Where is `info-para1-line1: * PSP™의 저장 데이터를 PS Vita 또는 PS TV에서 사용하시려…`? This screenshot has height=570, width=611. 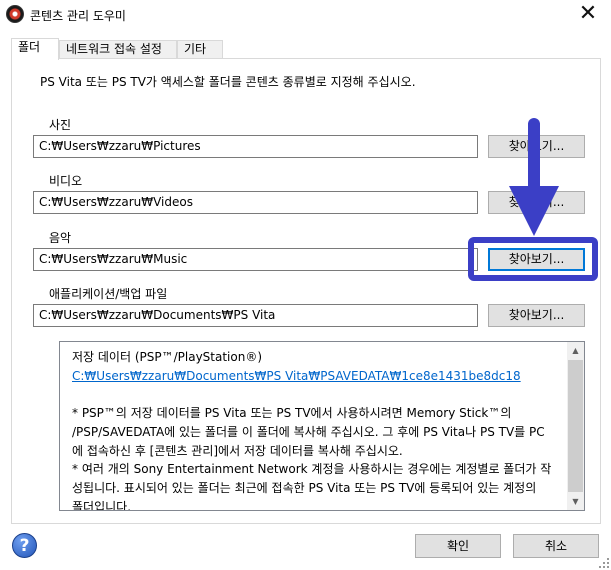 info-para1-line1: * PSP™의 저장 데이터를 PS Vita 또는 PS TV에서 사용하시려… is located at coordinates (292, 413).